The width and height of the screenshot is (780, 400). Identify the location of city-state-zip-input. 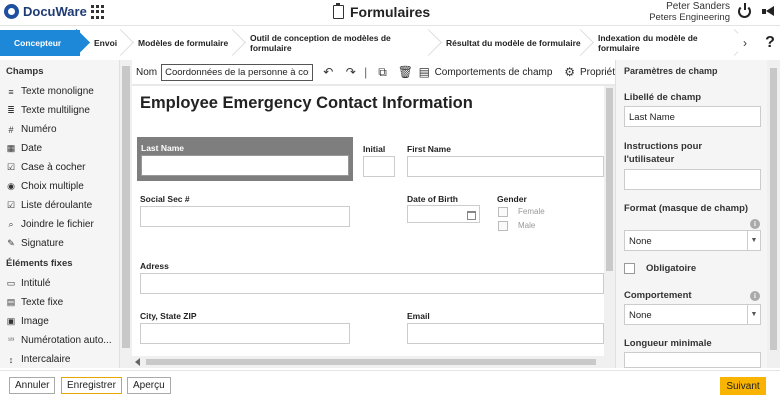
(245, 333).